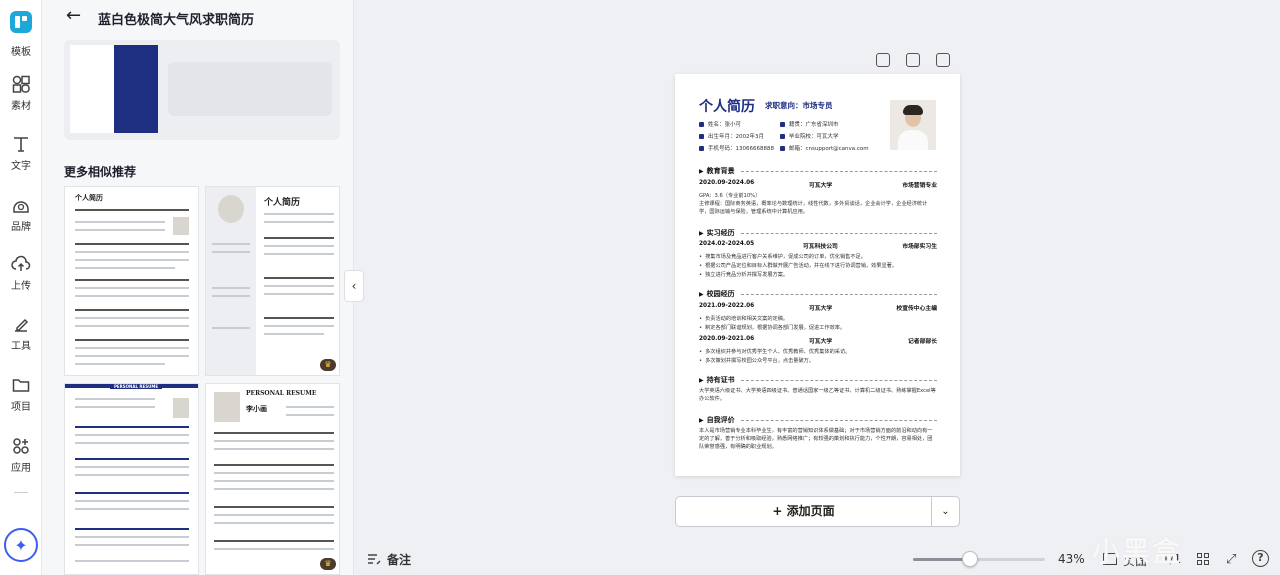 Image resolution: width=1280 pixels, height=575 pixels. Describe the element at coordinates (731, 136) in the screenshot. I see `info-birth: 出生年月：2002年3月` at that location.